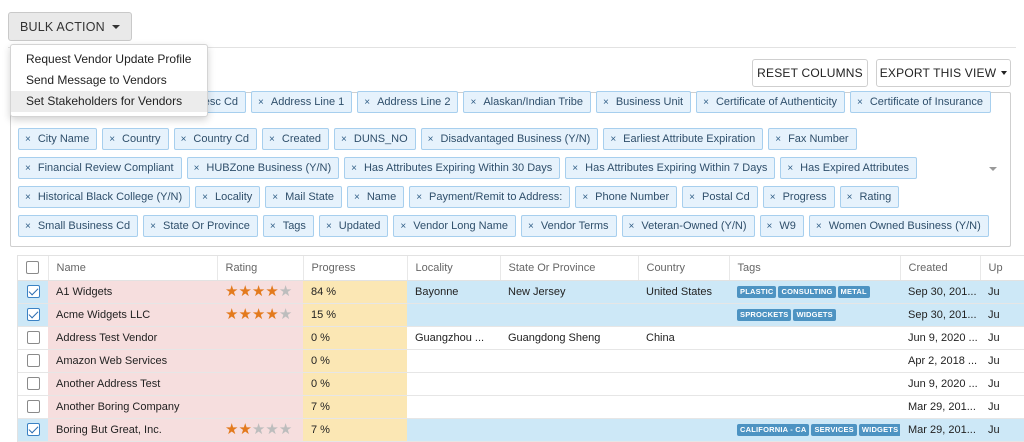 This screenshot has width=1024, height=442. What do you see at coordinates (408, 102) in the screenshot?
I see `column-chip: × Address Line 2` at bounding box center [408, 102].